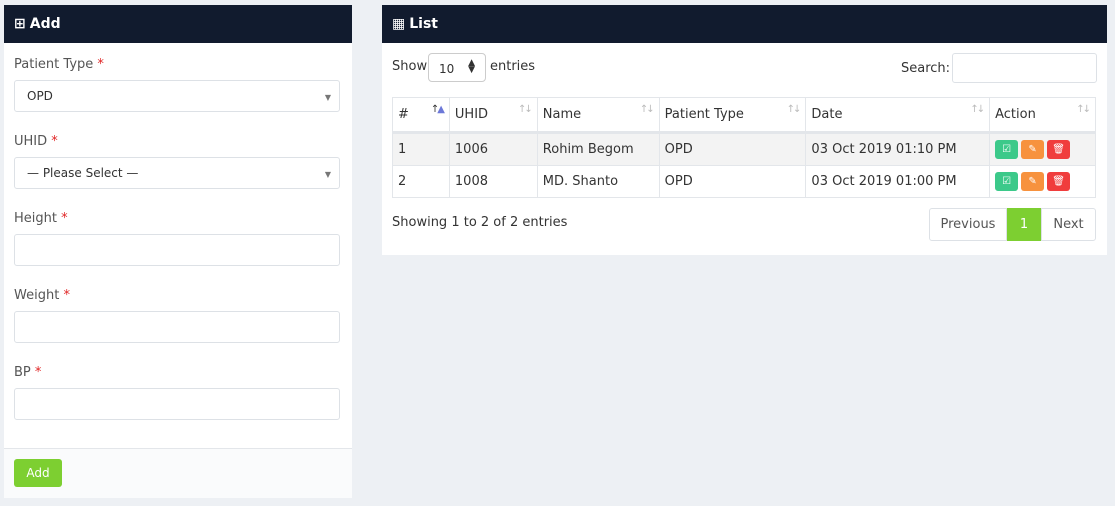  I want to click on field-label: Weight *, so click(42, 295).